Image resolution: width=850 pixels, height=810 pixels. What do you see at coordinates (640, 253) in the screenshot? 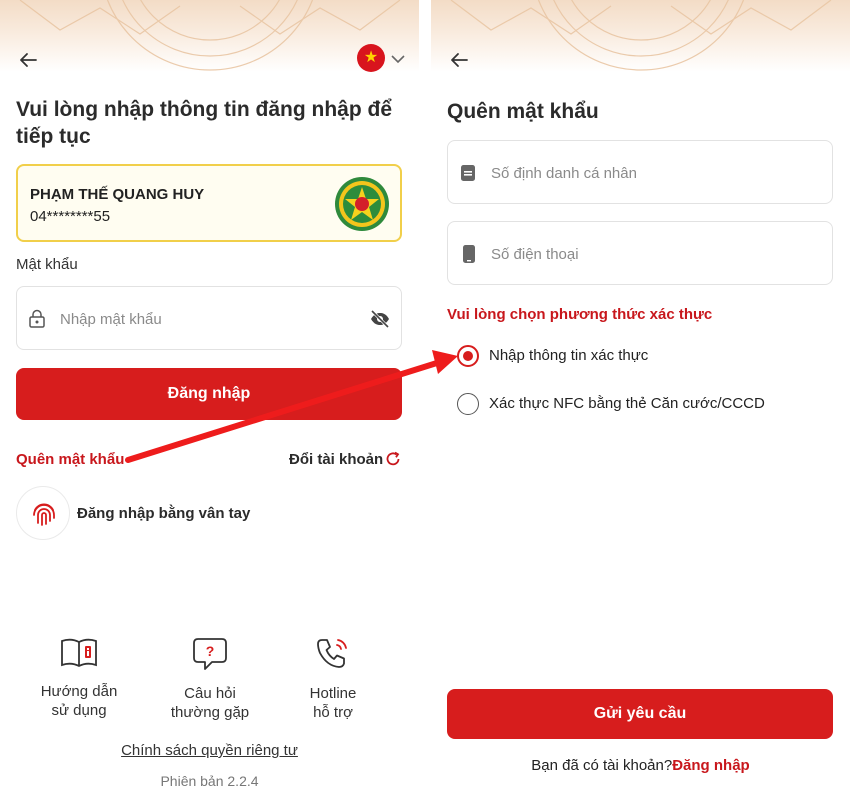
I see `phone-field: Số điện thoại` at bounding box center [640, 253].